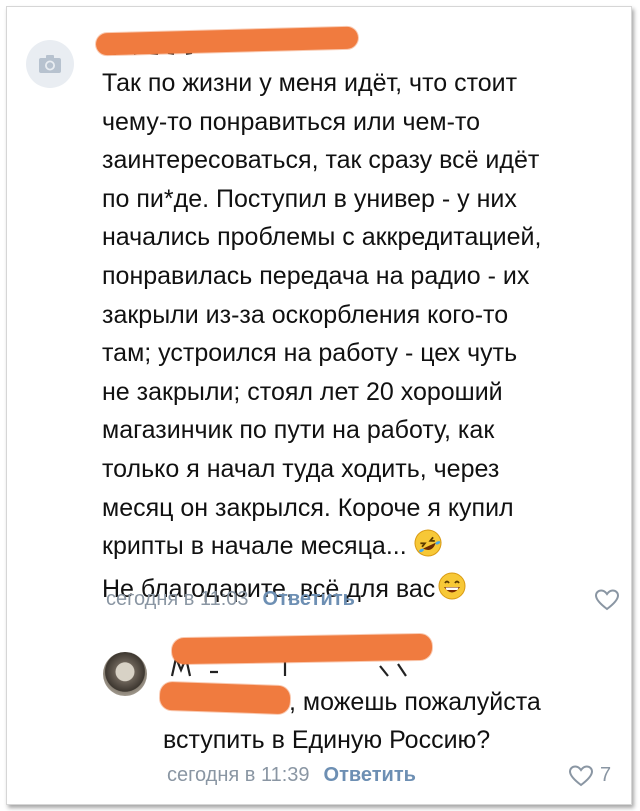 The width and height of the screenshot is (640, 811). I want to click on reply-timestamp: сегодня в 11:39, so click(238, 775).